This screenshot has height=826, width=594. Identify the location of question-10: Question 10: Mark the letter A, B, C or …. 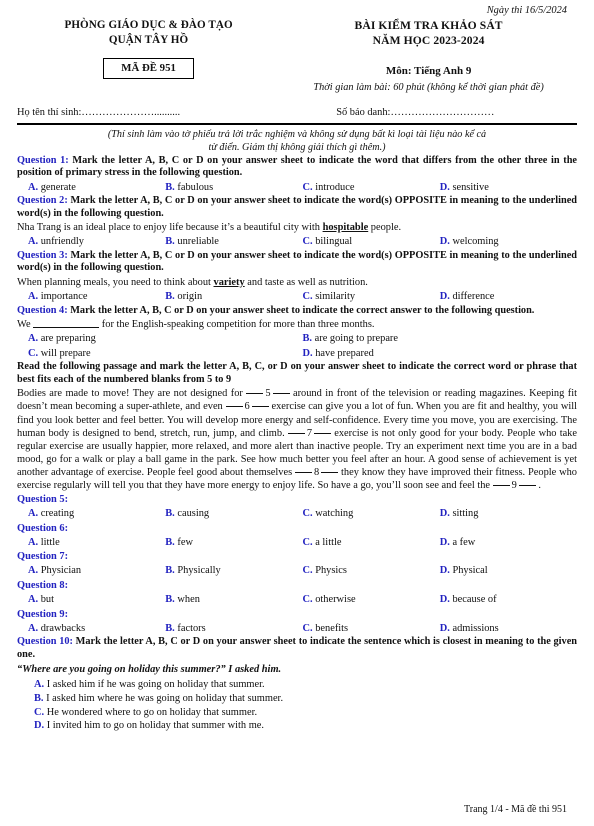
(297, 684).